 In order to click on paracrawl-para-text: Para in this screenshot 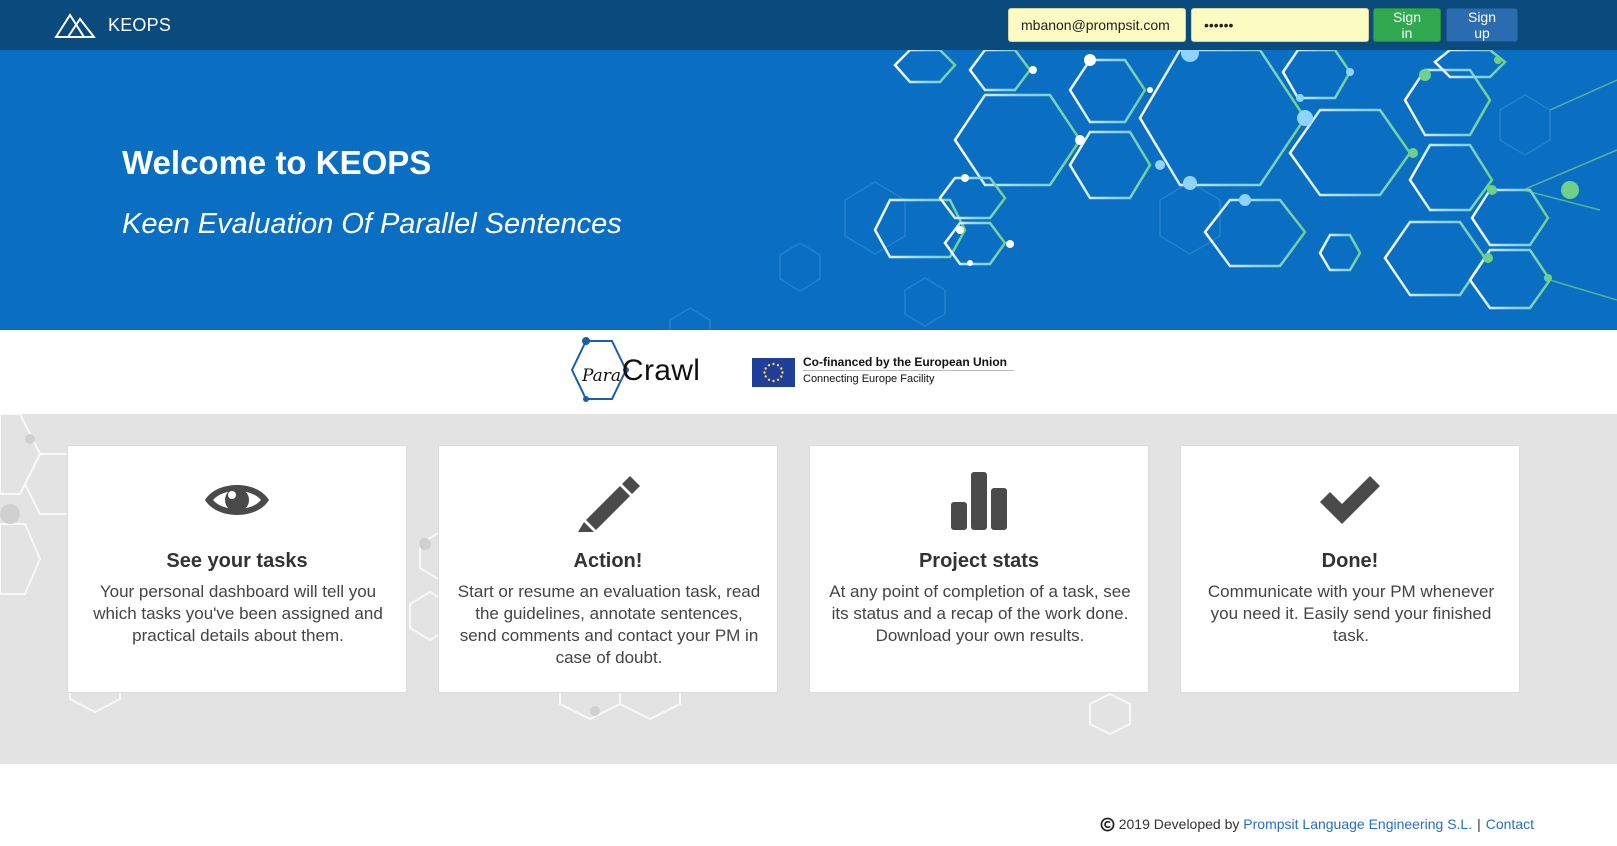, I will do `click(602, 376)`.